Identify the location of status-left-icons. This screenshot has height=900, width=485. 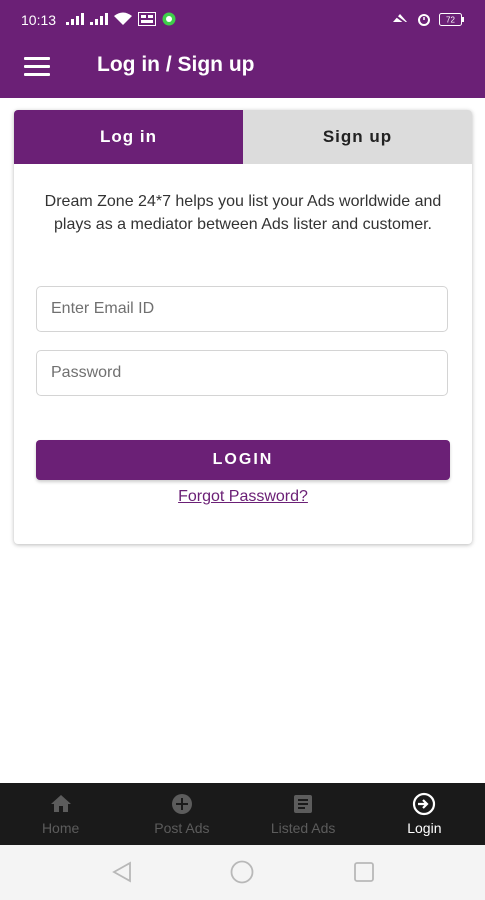
(121, 19).